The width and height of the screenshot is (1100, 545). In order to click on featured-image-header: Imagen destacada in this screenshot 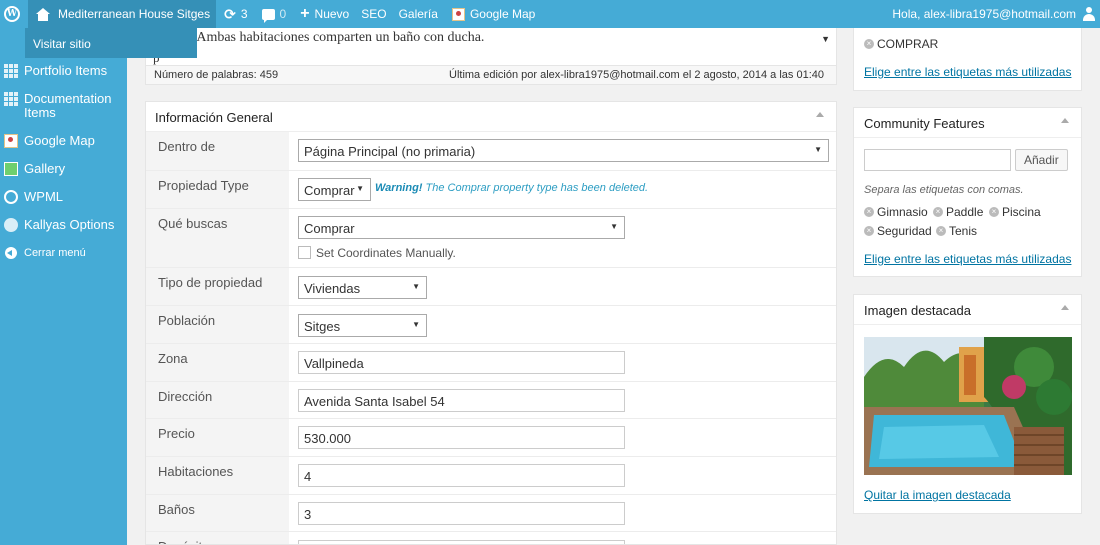, I will do `click(967, 310)`.